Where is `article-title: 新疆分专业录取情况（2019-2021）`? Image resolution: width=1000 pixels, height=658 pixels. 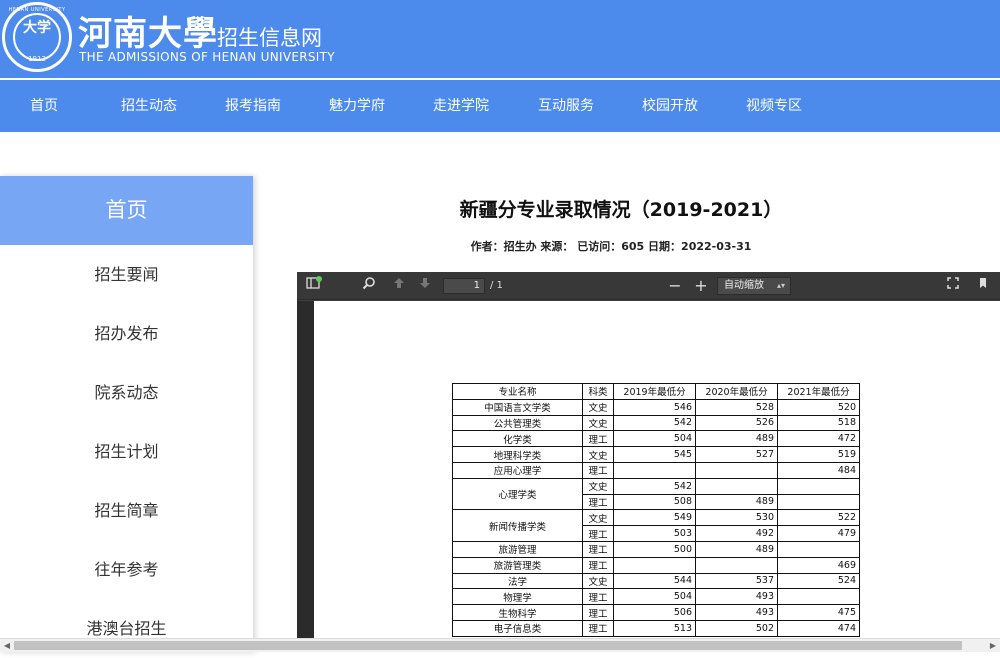
article-title: 新疆分专业录取情况（2019-2021） is located at coordinates (621, 210).